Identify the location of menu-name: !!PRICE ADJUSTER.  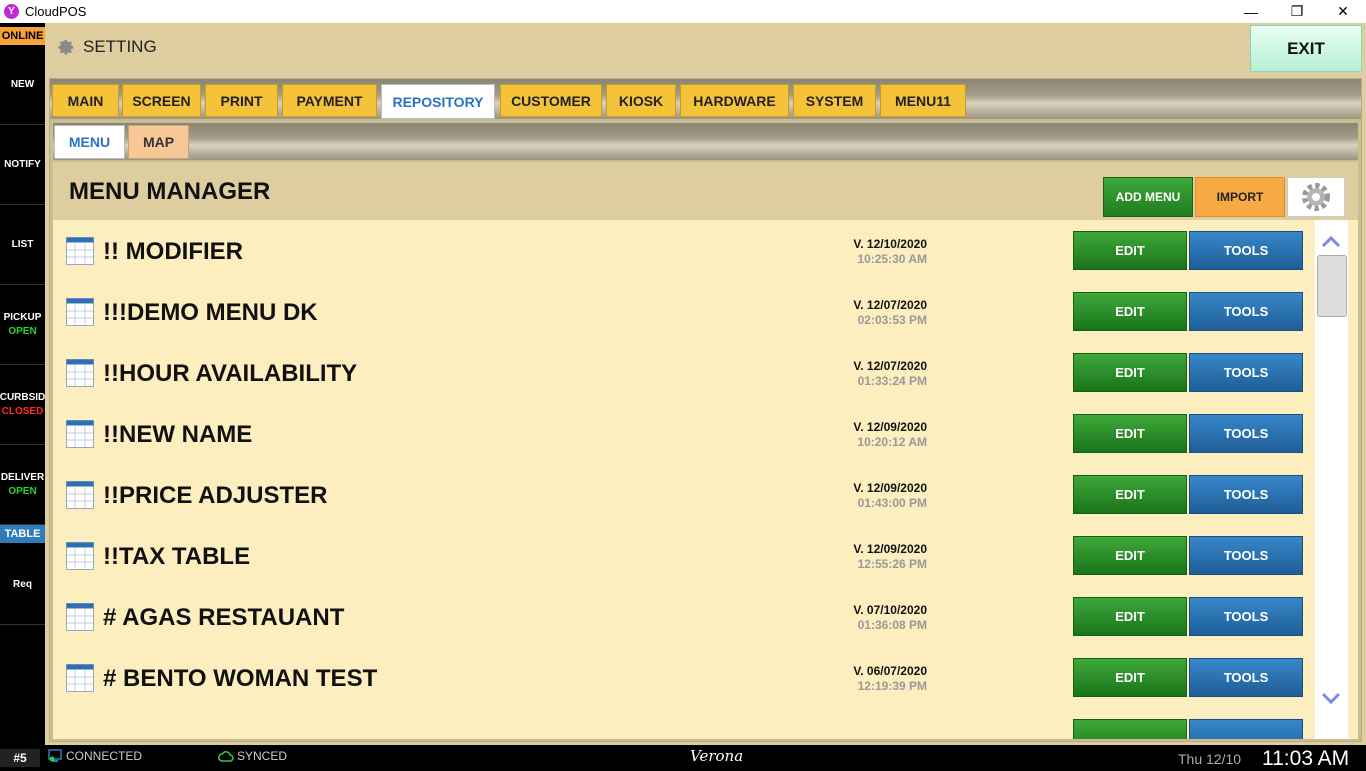
(215, 495).